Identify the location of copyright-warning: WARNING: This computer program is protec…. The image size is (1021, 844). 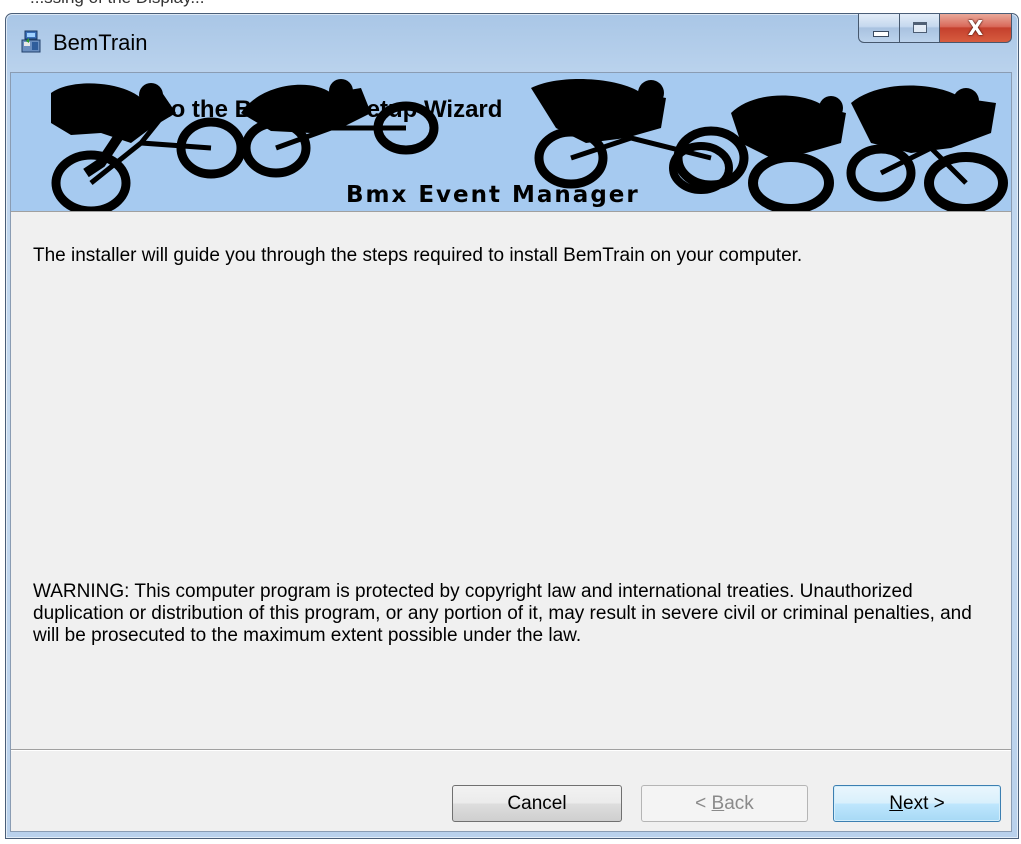
(502, 613).